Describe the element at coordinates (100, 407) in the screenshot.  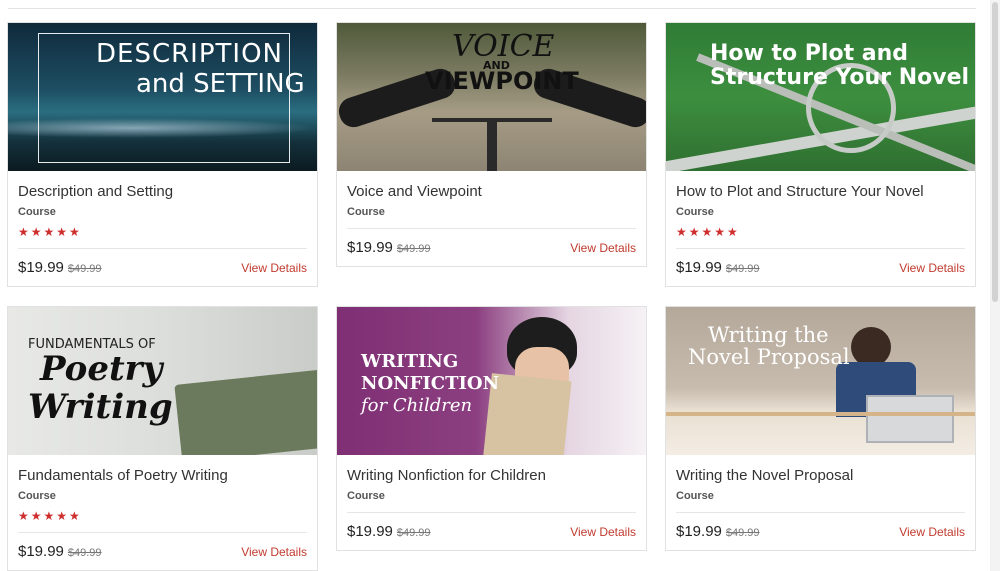
I see `thumbnail-title-line3: Writing` at that location.